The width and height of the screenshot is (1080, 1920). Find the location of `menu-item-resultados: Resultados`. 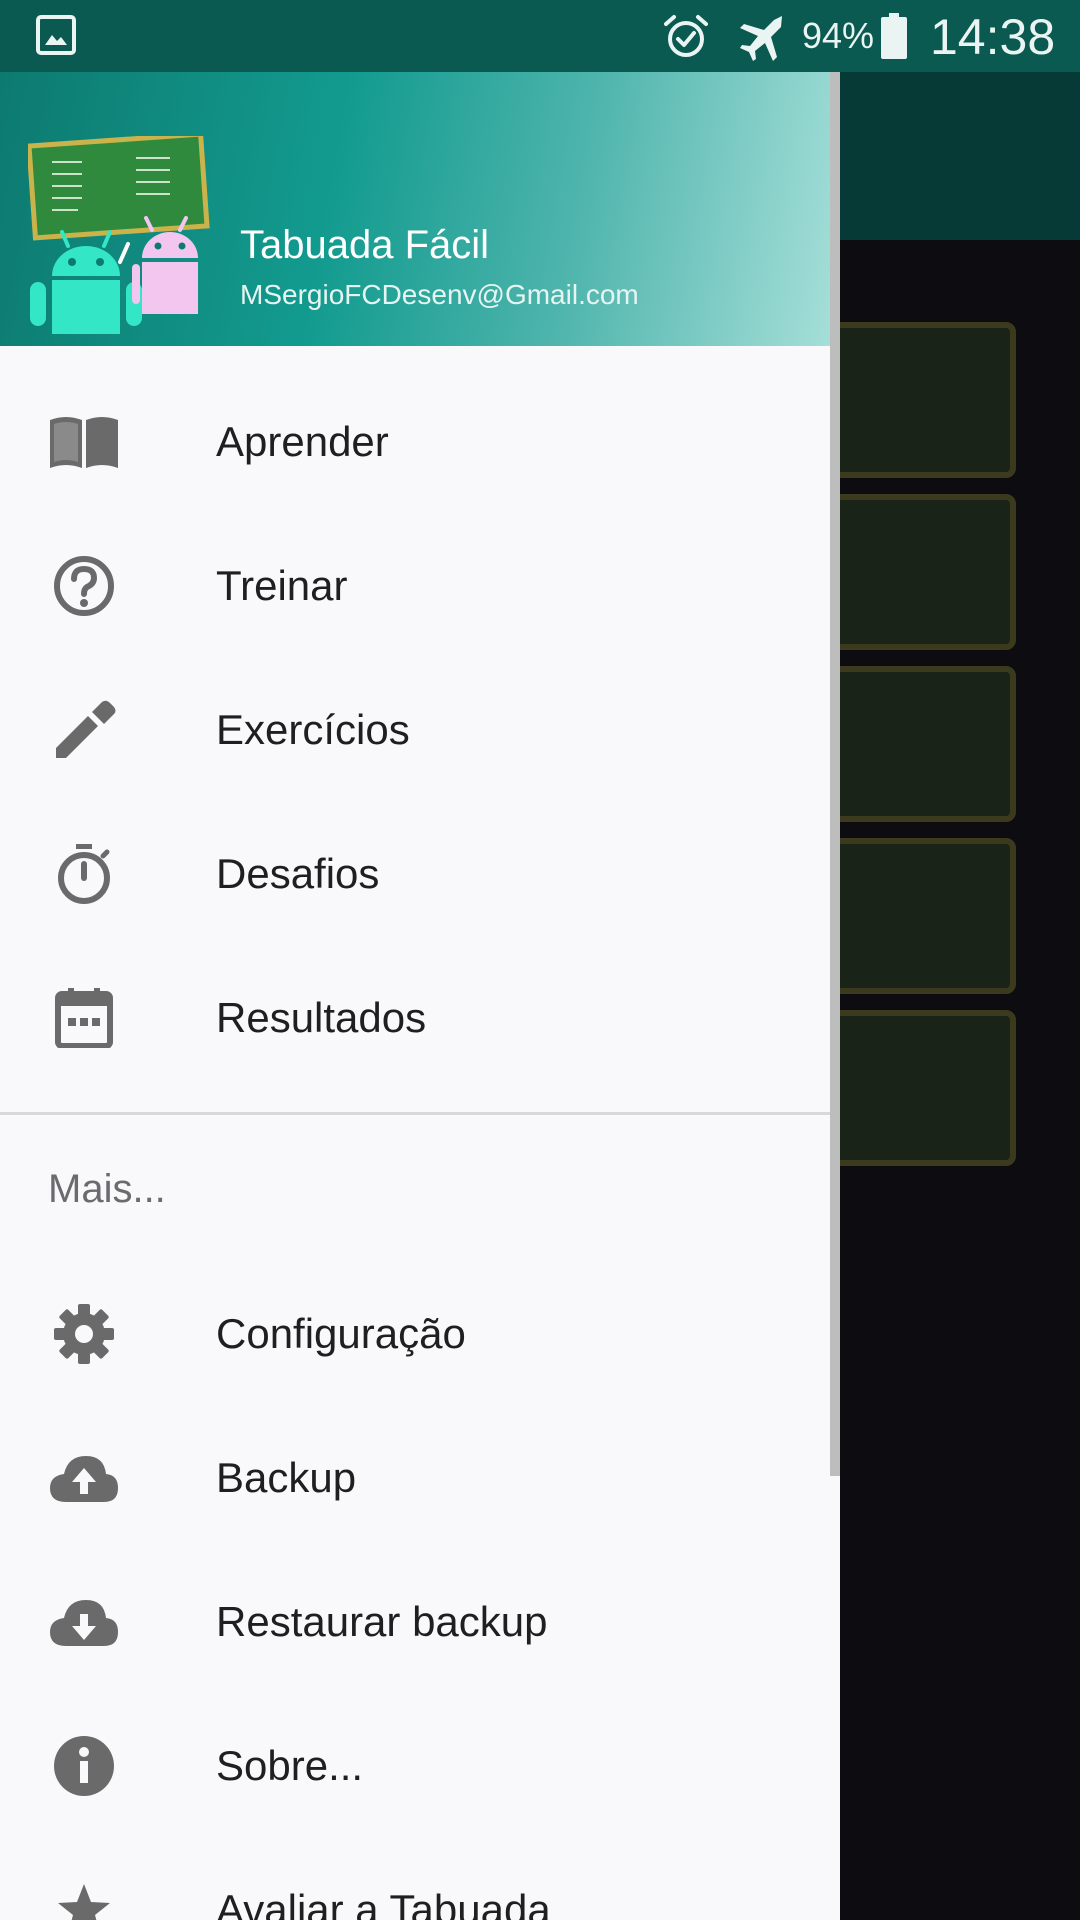

menu-item-resultados: Resultados is located at coordinates (420, 1018).